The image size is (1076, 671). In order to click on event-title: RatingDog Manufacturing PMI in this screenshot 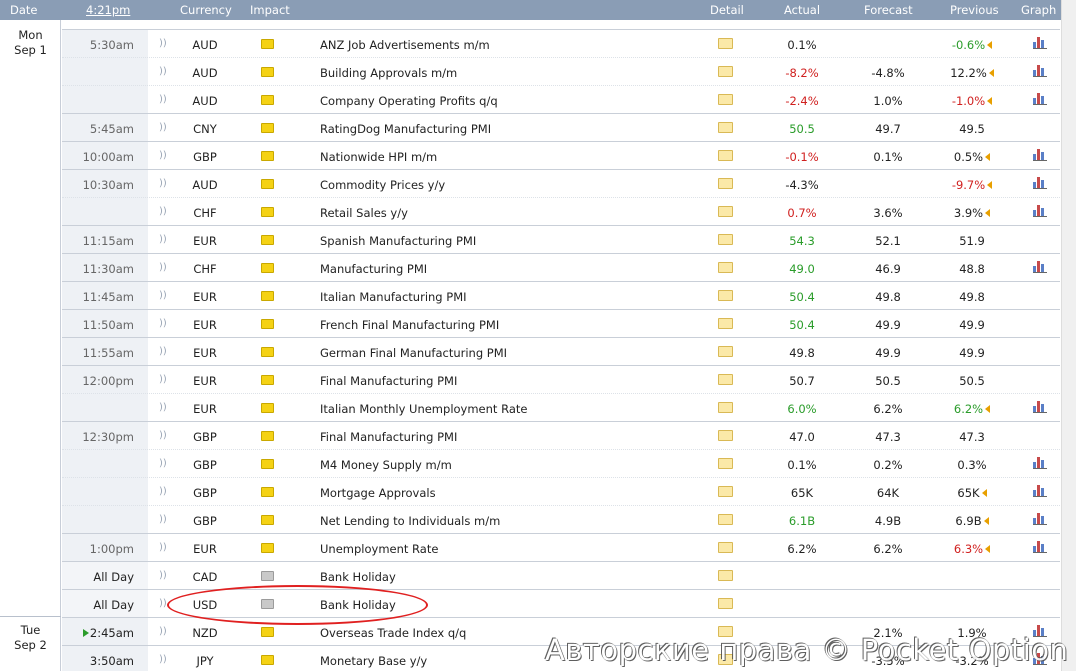, I will do `click(405, 129)`.